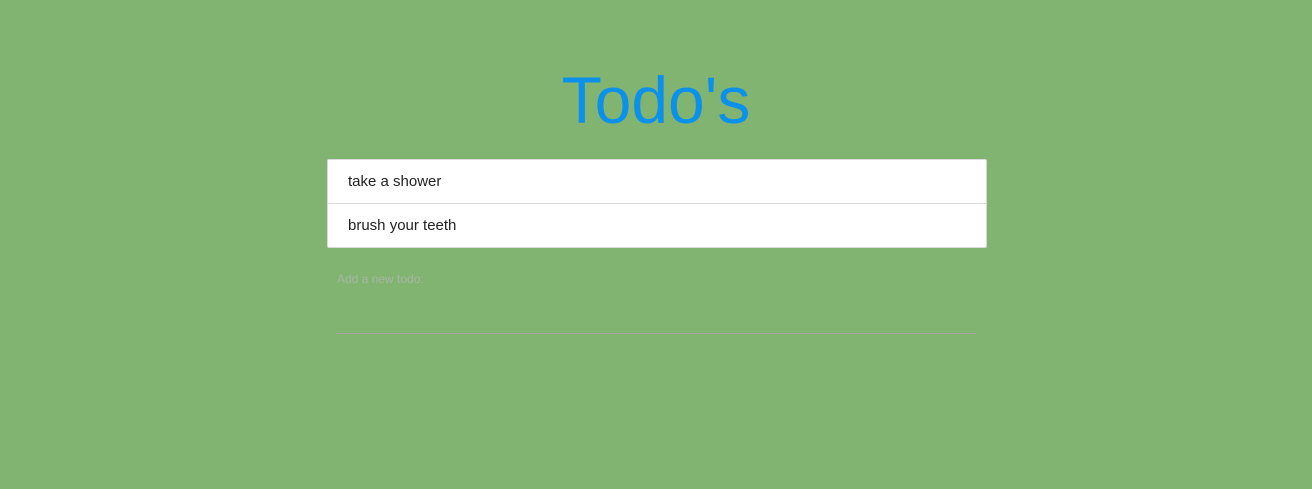 Image resolution: width=1312 pixels, height=489 pixels. I want to click on todo-item: take a shower, so click(657, 182).